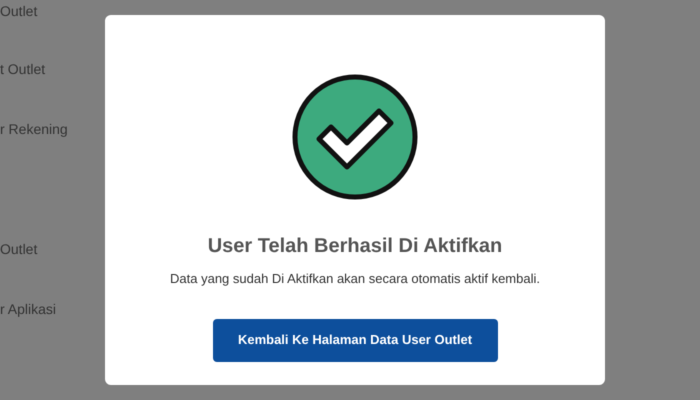 Image resolution: width=700 pixels, height=400 pixels. I want to click on back-button: Kembali Ke Halaman Data User Outlet, so click(355, 340).